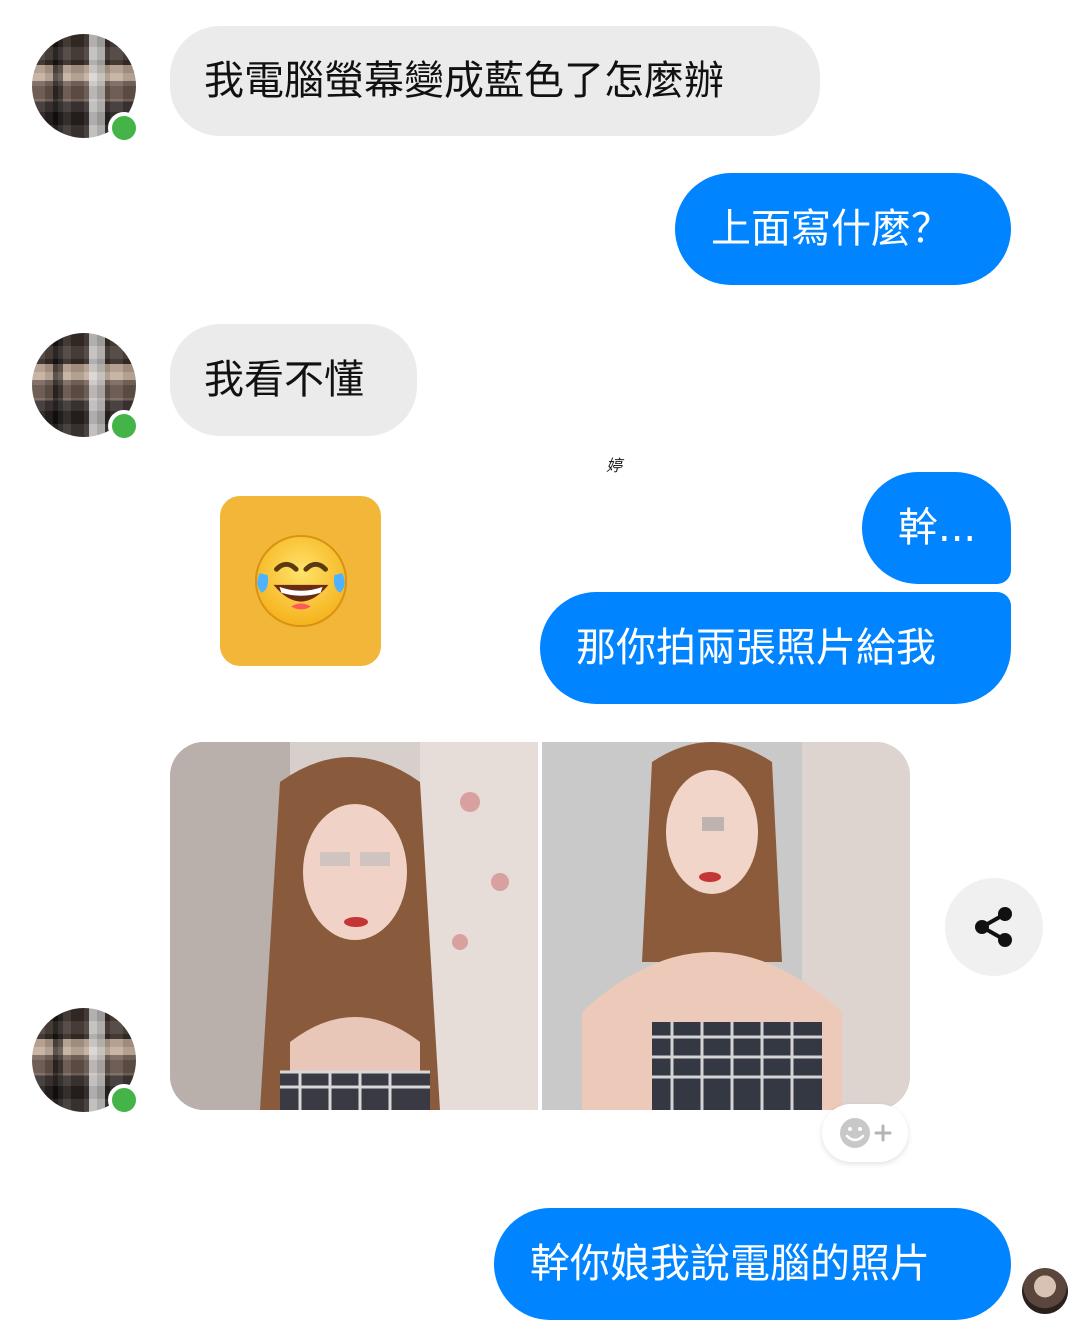 The height and width of the screenshot is (1338, 1080). Describe the element at coordinates (495, 81) in the screenshot. I see `message-bubble-incoming: 我電腦螢幕變成藍色了怎麼辦` at that location.